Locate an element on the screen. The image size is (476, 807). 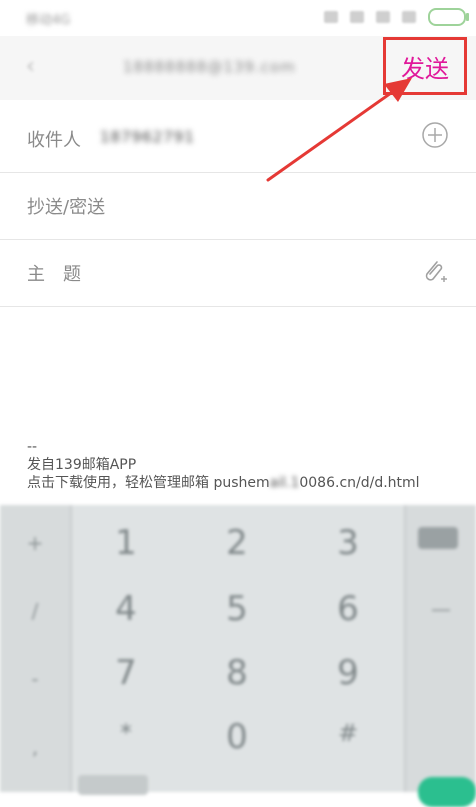
key-minus: - is located at coordinates (35, 679).